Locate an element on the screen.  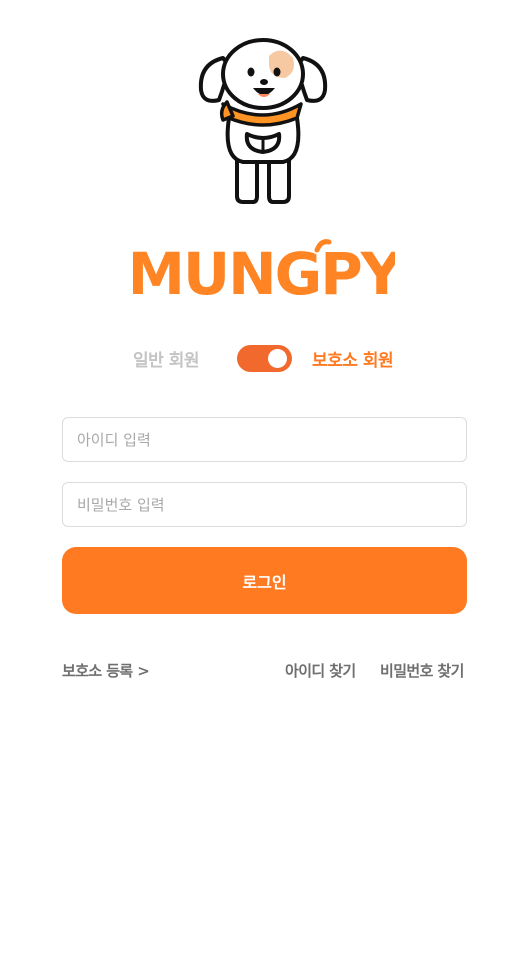
switch-knob is located at coordinates (277, 358).